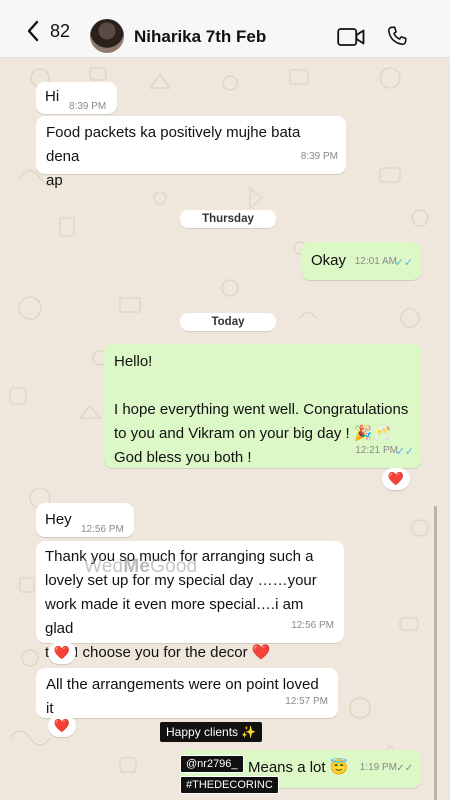  I want to click on watermark-part: Wed, so click(104, 566).